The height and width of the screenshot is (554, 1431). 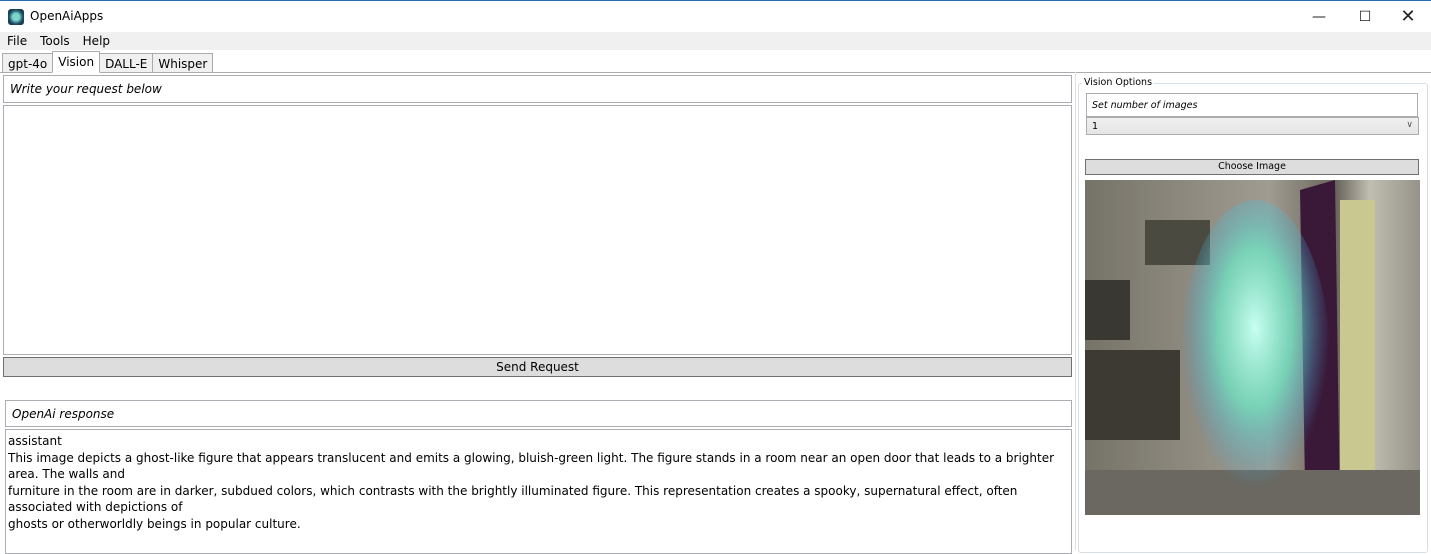 I want to click on menu-tools: Tools, so click(x=54, y=41).